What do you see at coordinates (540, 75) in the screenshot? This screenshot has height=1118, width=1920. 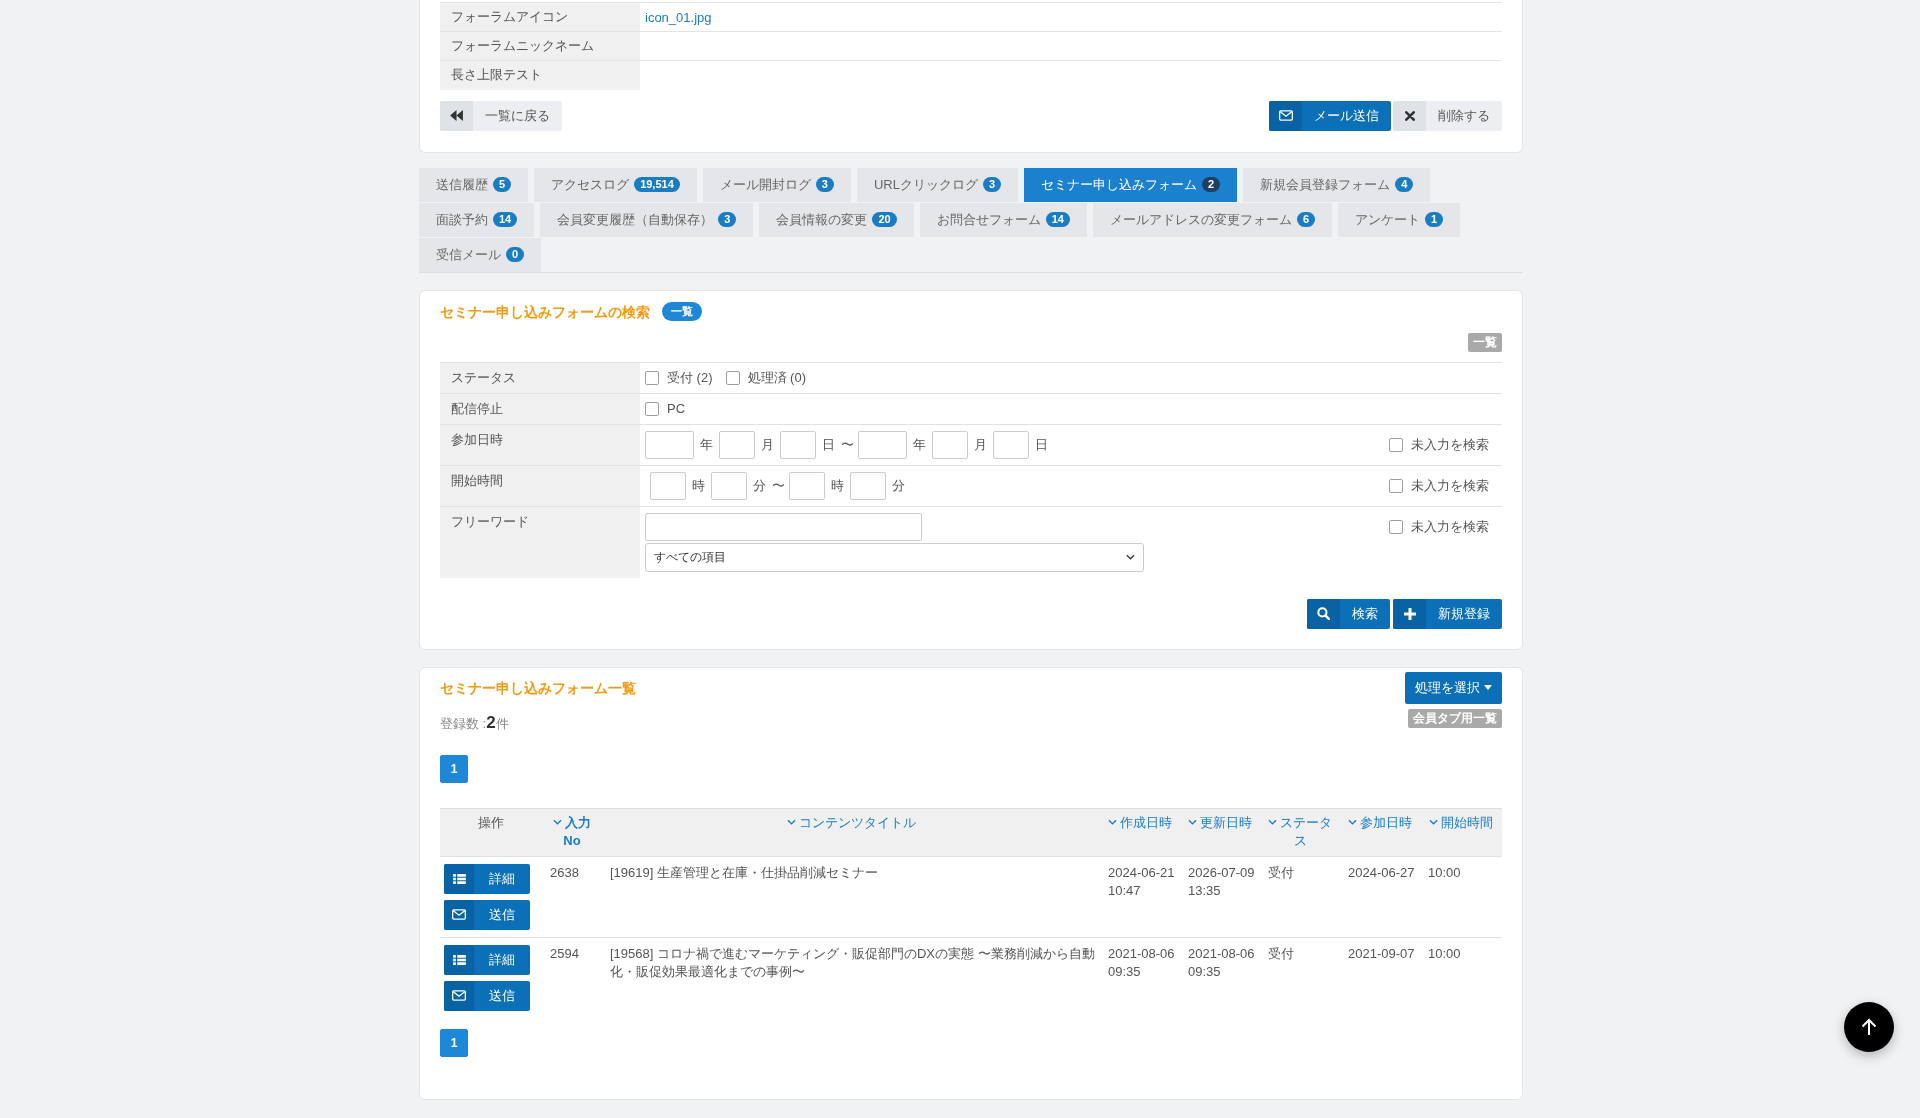 I see `field-label: 長さ上限テスト` at bounding box center [540, 75].